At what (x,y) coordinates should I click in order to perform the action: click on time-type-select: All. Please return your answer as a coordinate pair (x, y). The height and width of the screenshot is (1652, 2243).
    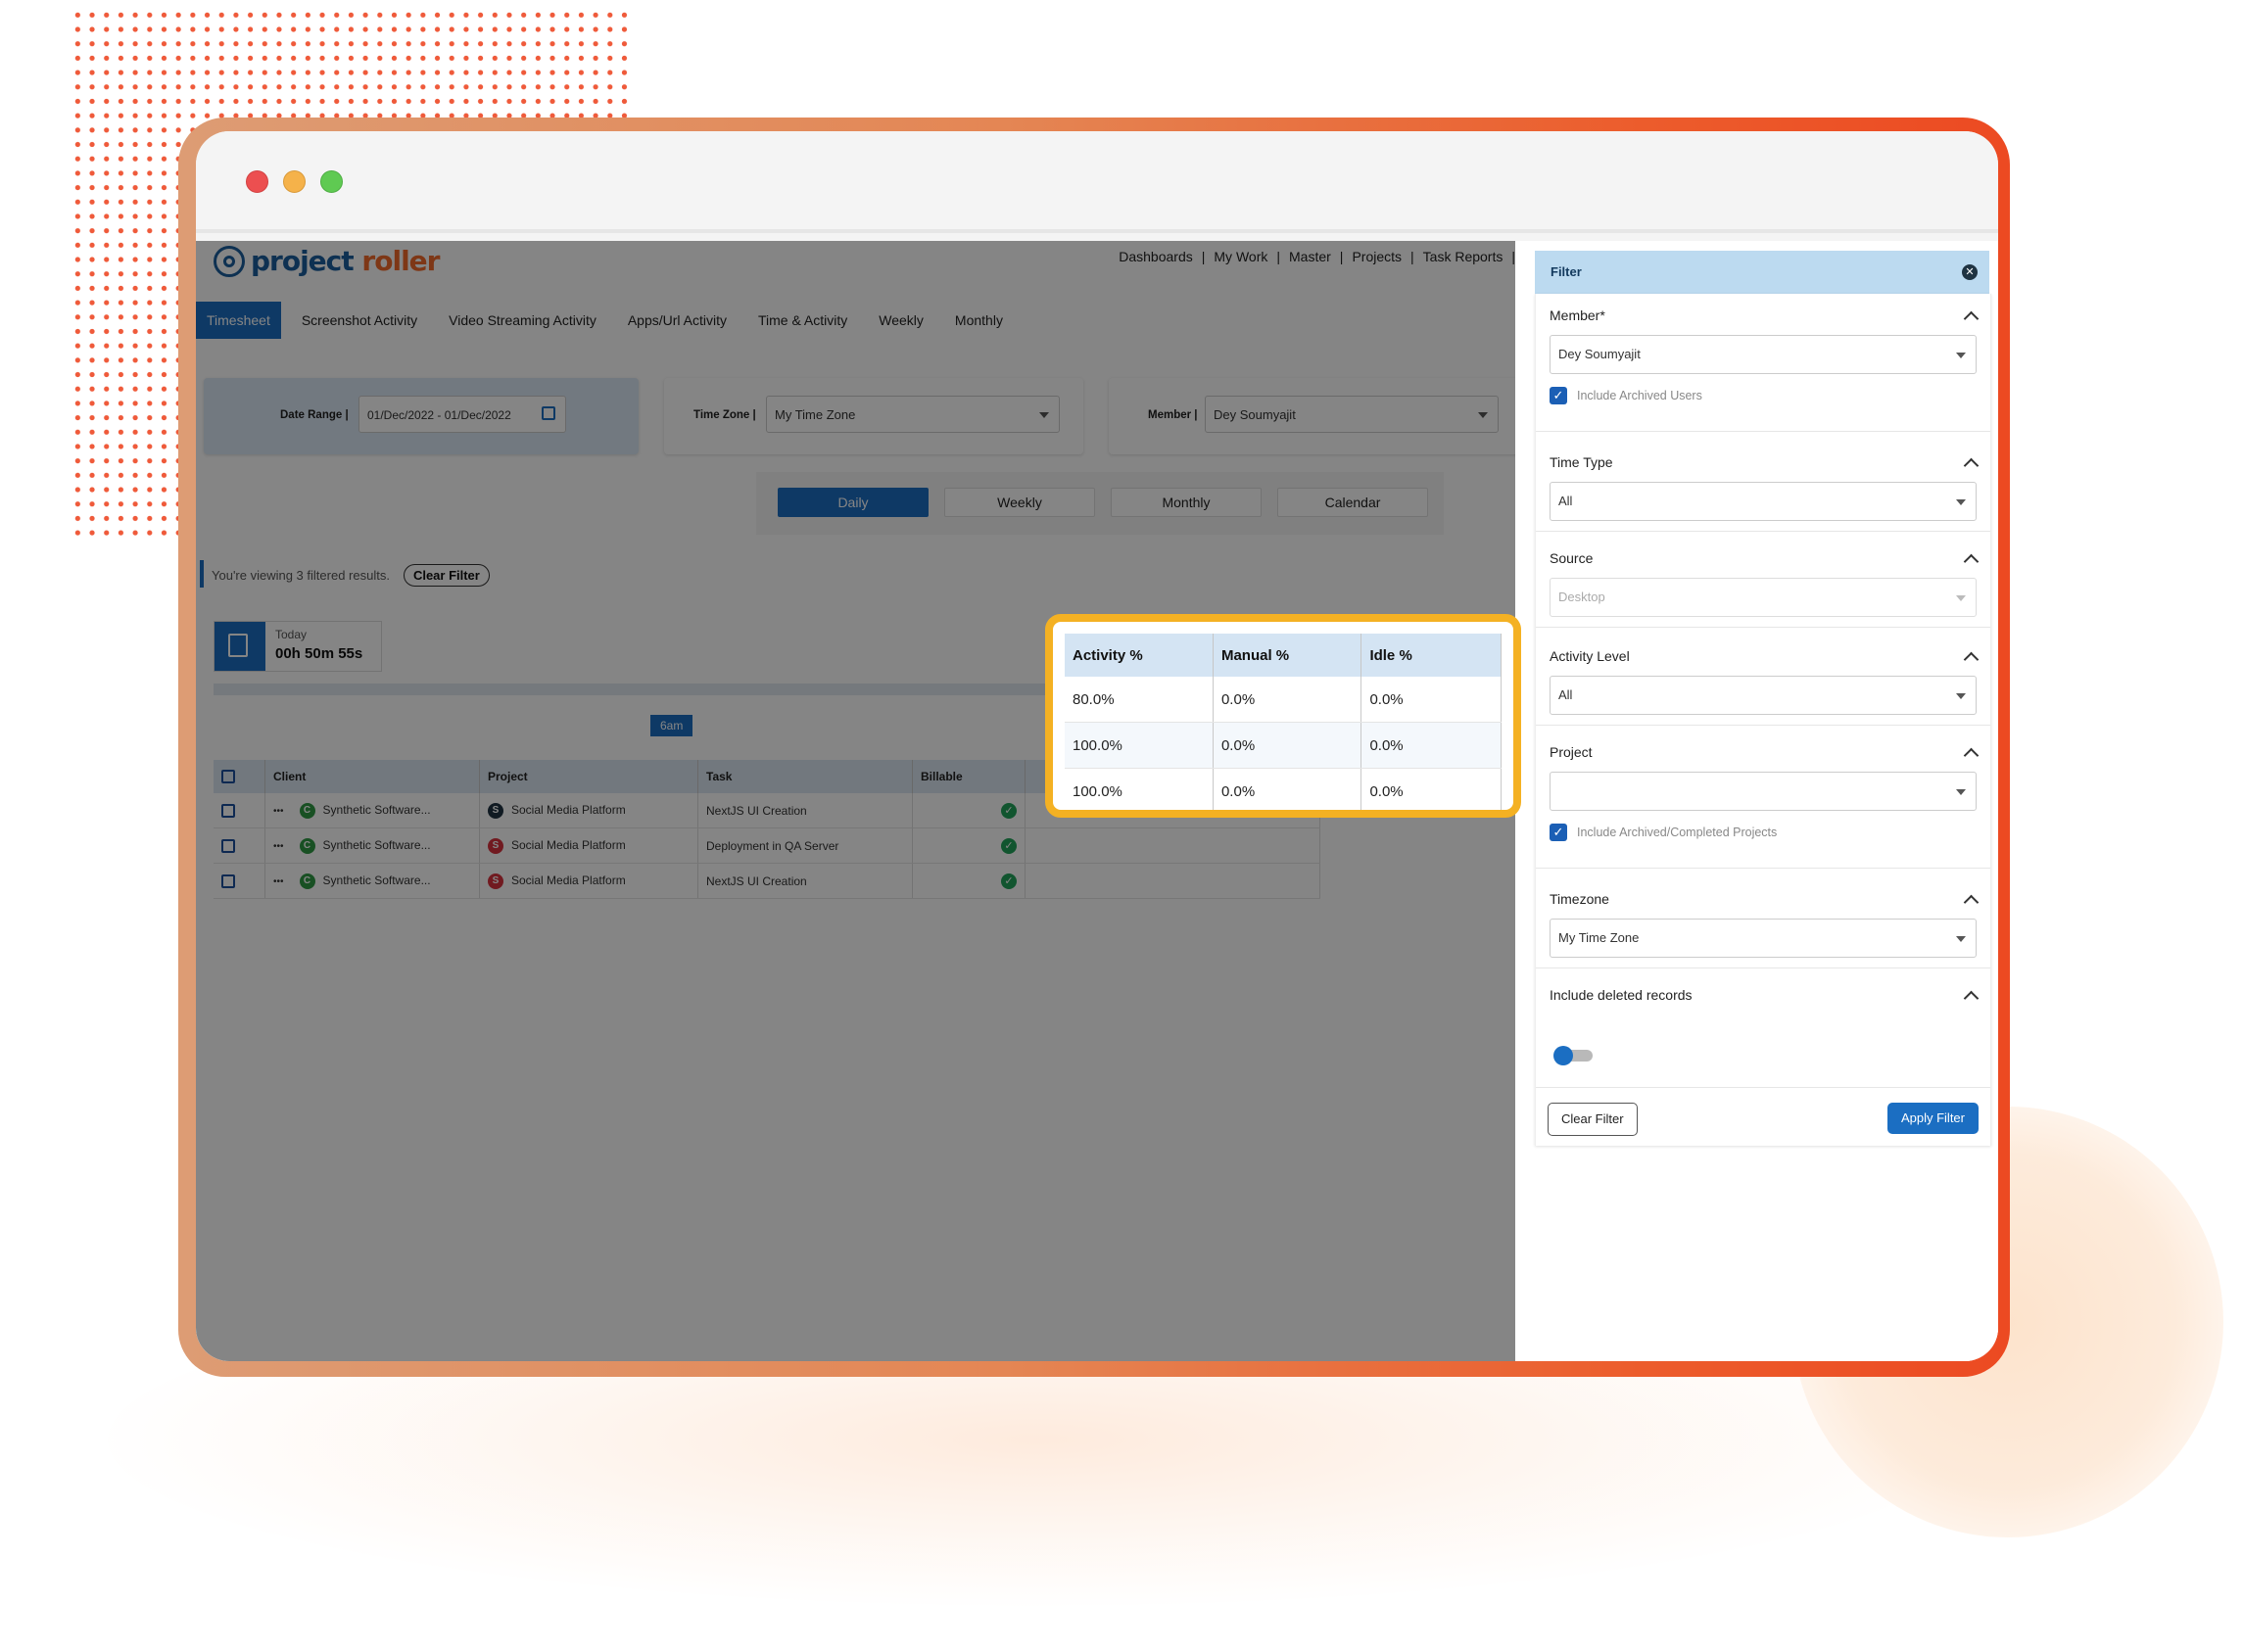
    Looking at the image, I should click on (1764, 501).